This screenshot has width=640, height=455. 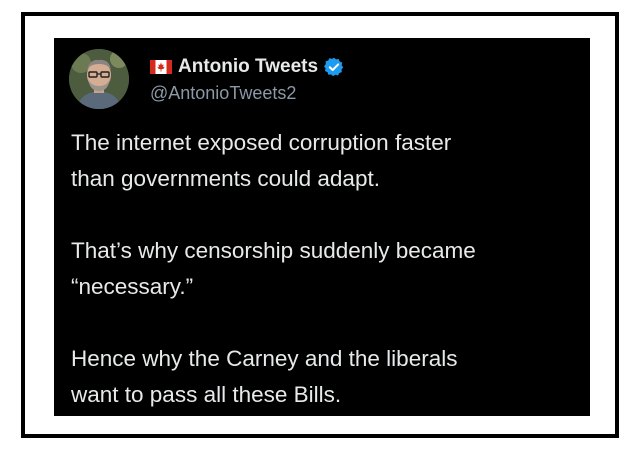 What do you see at coordinates (161, 67) in the screenshot?
I see `canada-flag-icon` at bounding box center [161, 67].